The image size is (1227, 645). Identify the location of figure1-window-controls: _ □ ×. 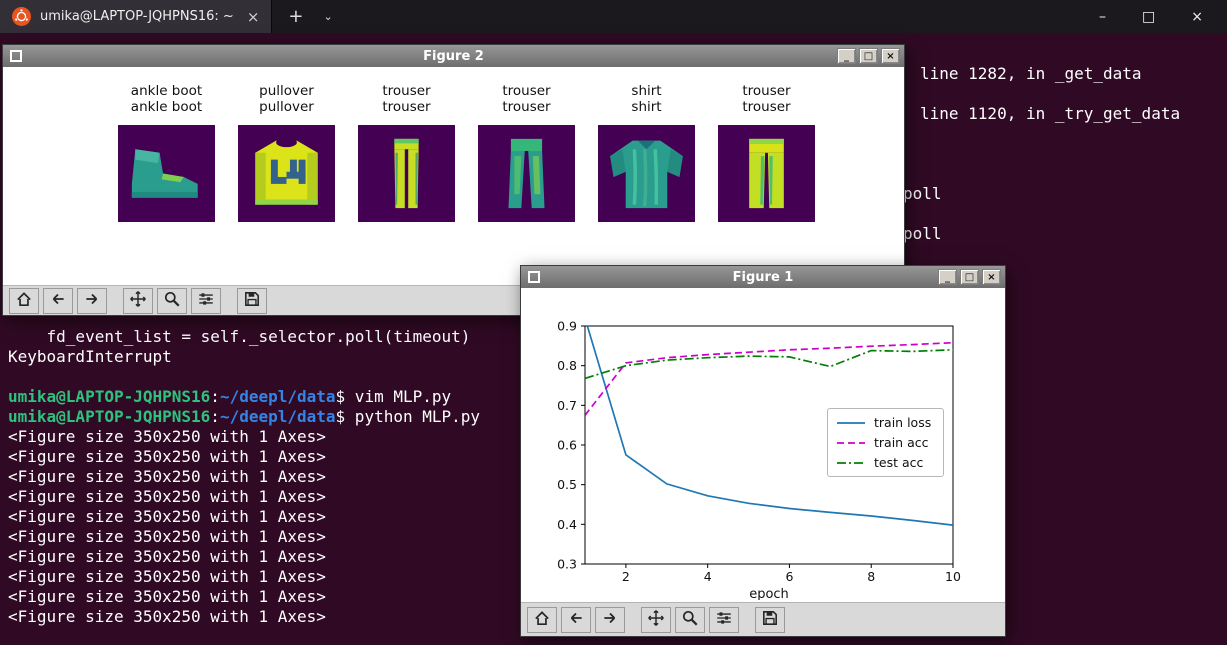
(969, 277).